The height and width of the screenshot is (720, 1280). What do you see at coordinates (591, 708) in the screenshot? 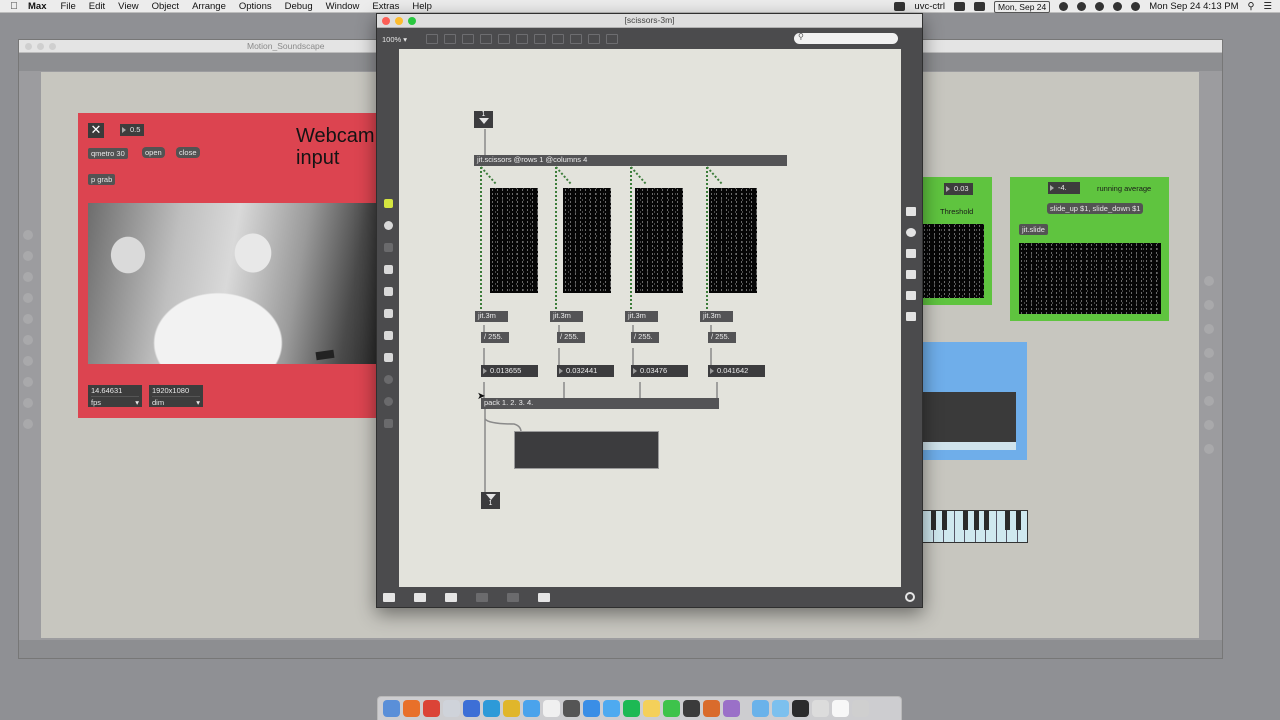
I see `messages-icon` at bounding box center [591, 708].